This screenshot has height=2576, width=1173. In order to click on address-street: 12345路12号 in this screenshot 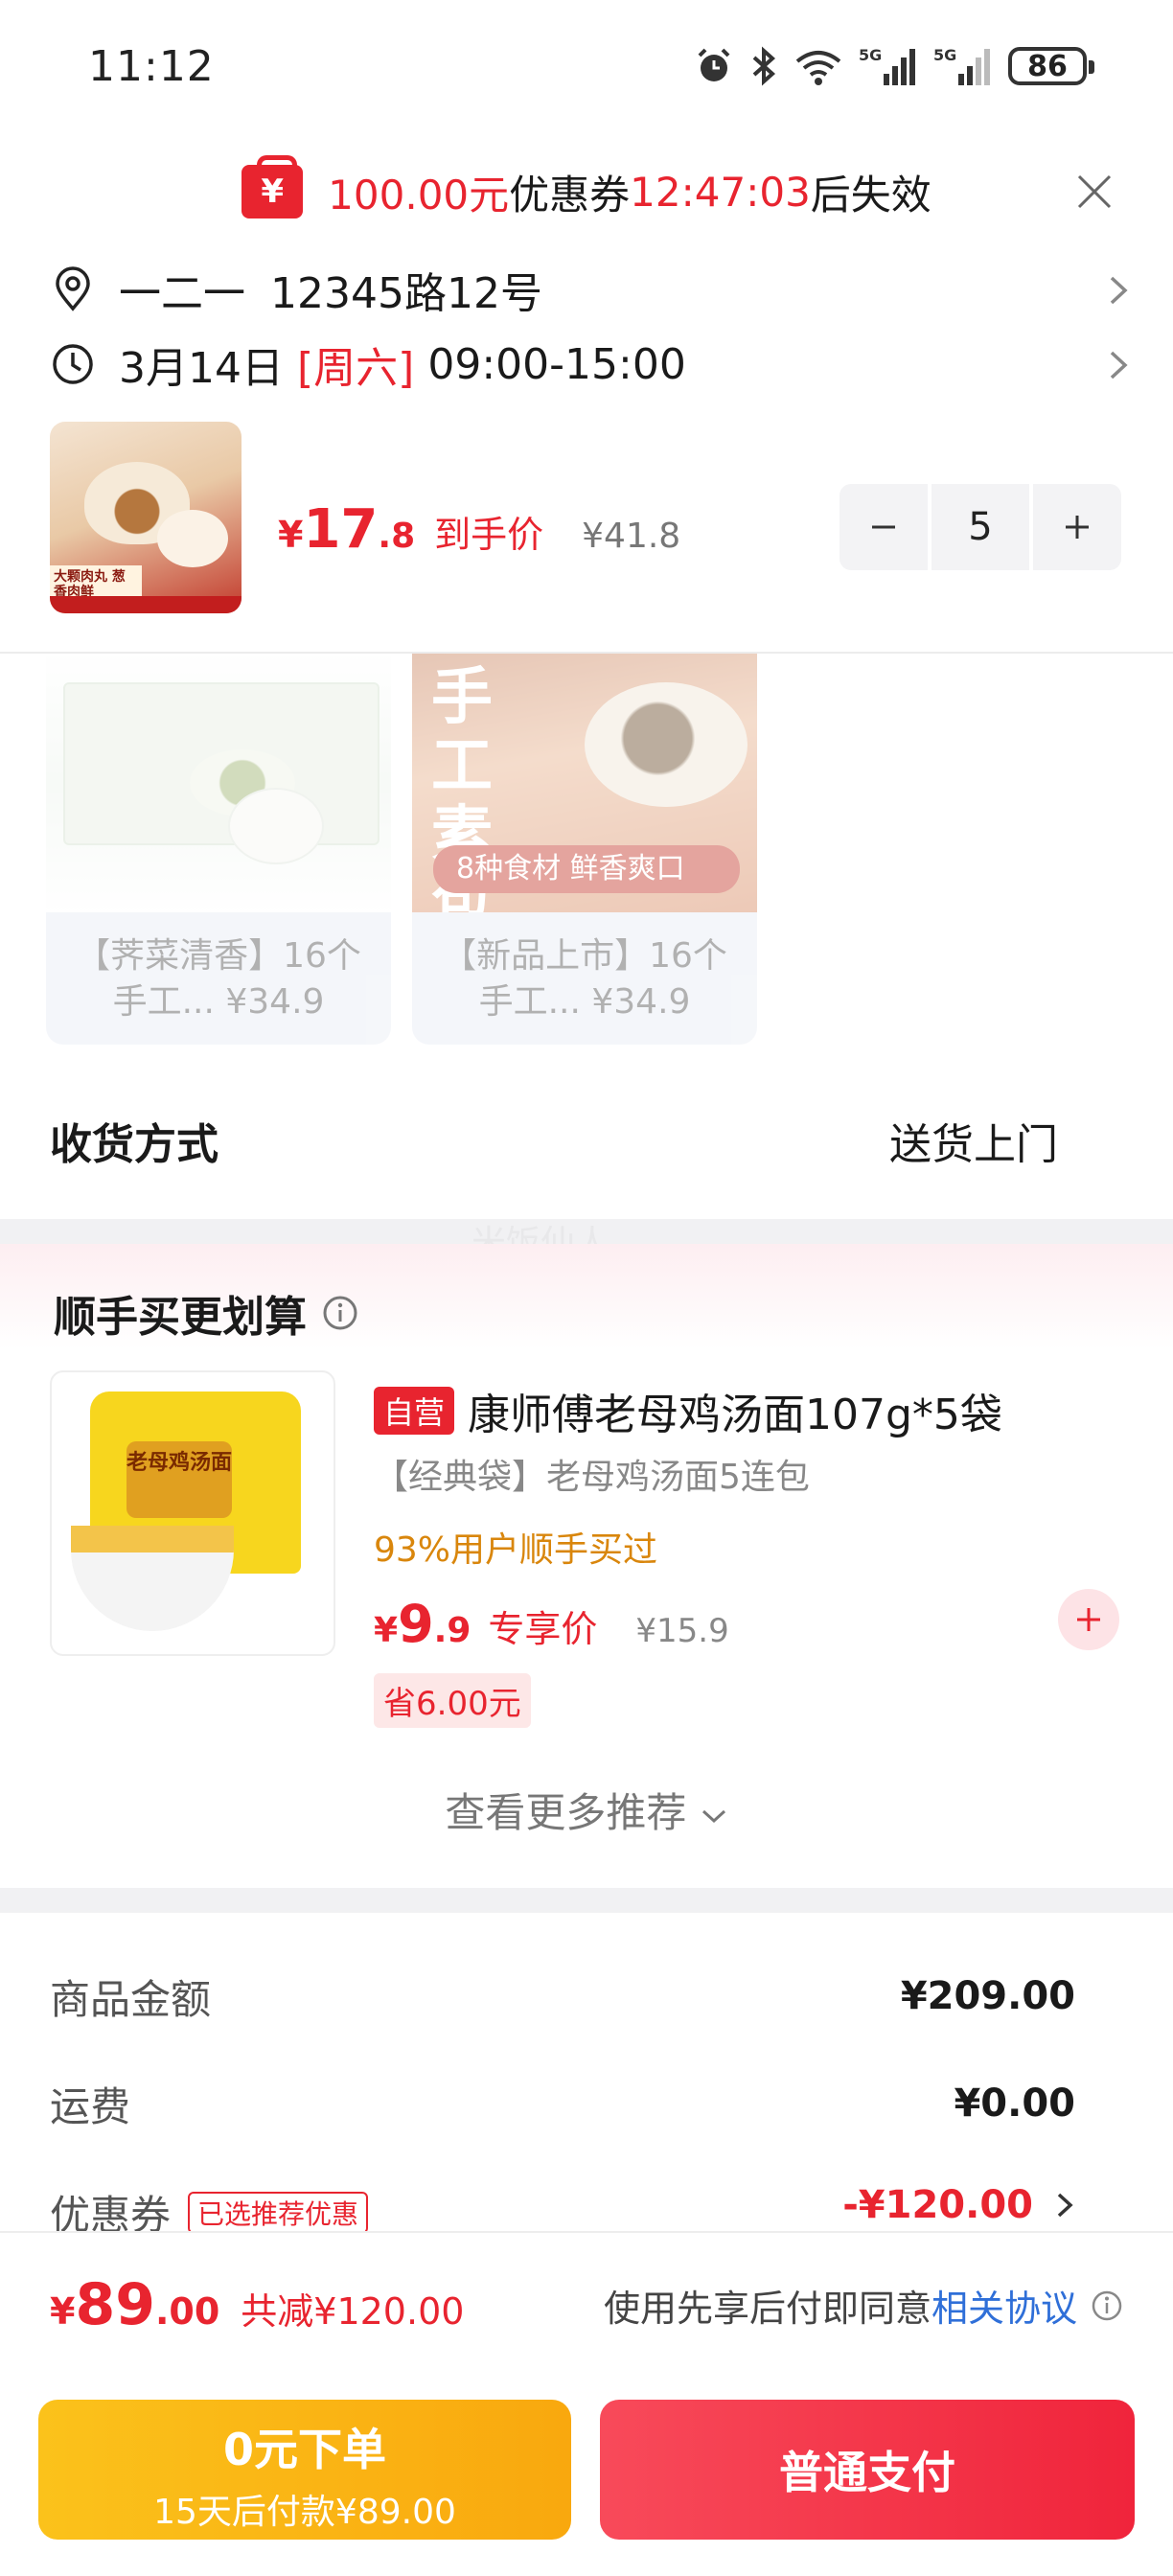, I will do `click(406, 293)`.